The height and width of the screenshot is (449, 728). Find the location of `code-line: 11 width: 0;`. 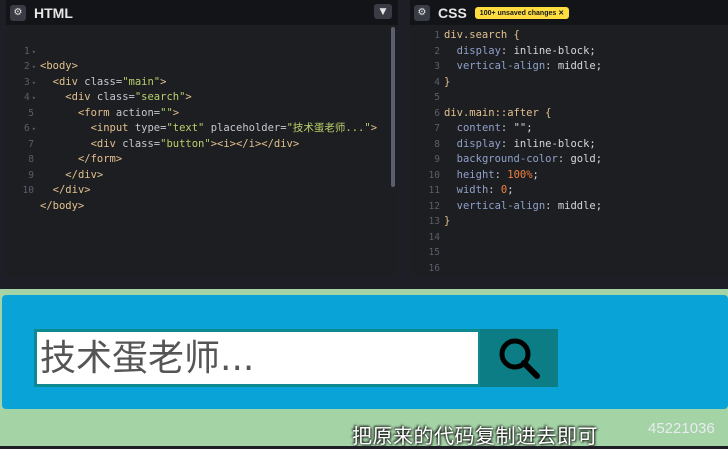

code-line: 11 width: 0; is located at coordinates (471, 190).